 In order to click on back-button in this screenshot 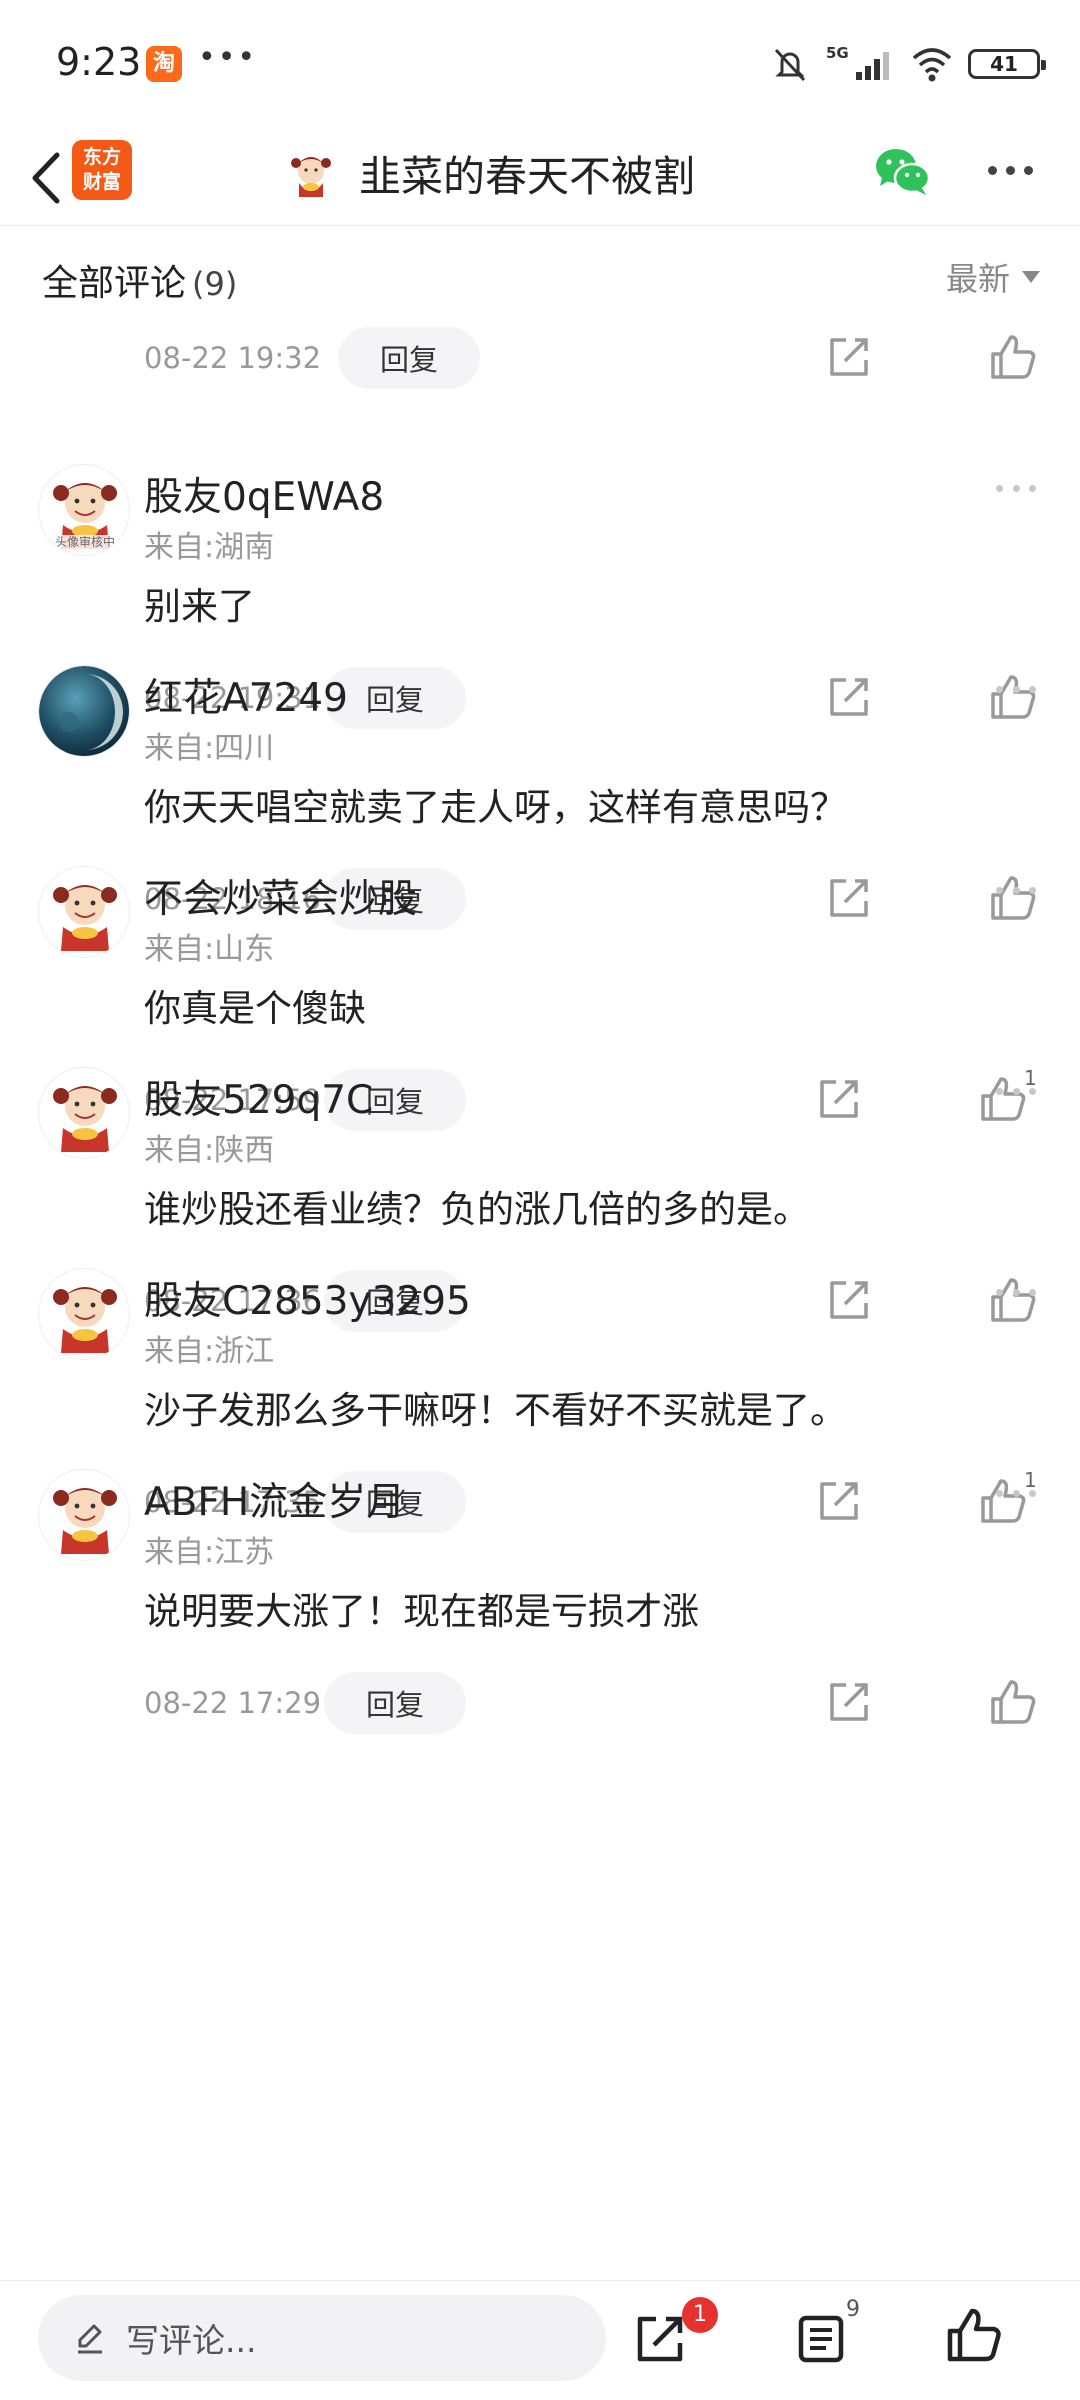, I will do `click(46, 178)`.